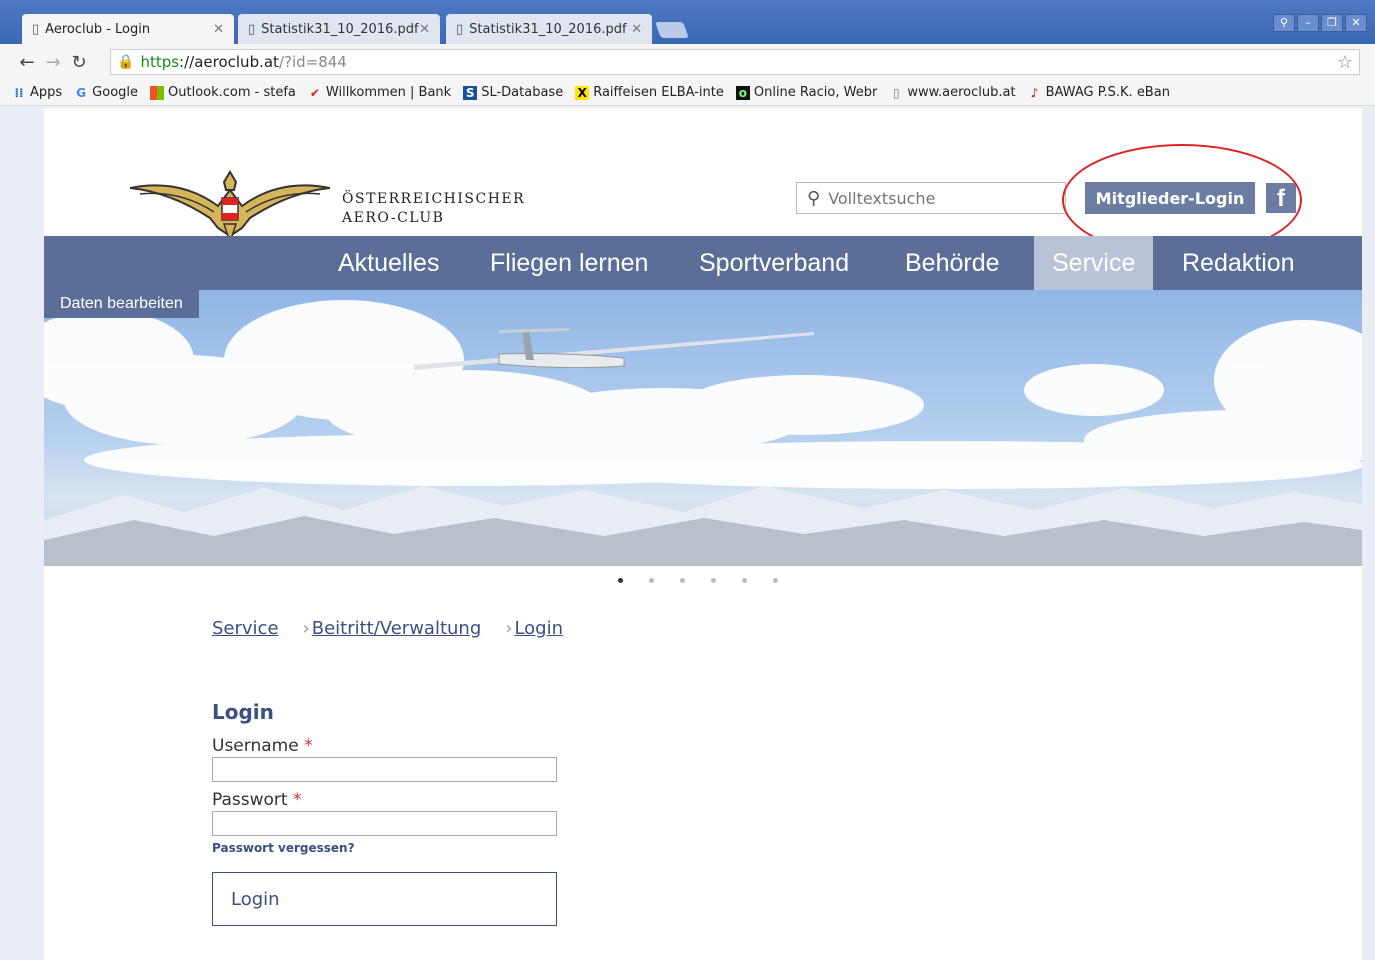  Describe the element at coordinates (312, 62) in the screenshot. I see `url-path: /?id=844` at that location.